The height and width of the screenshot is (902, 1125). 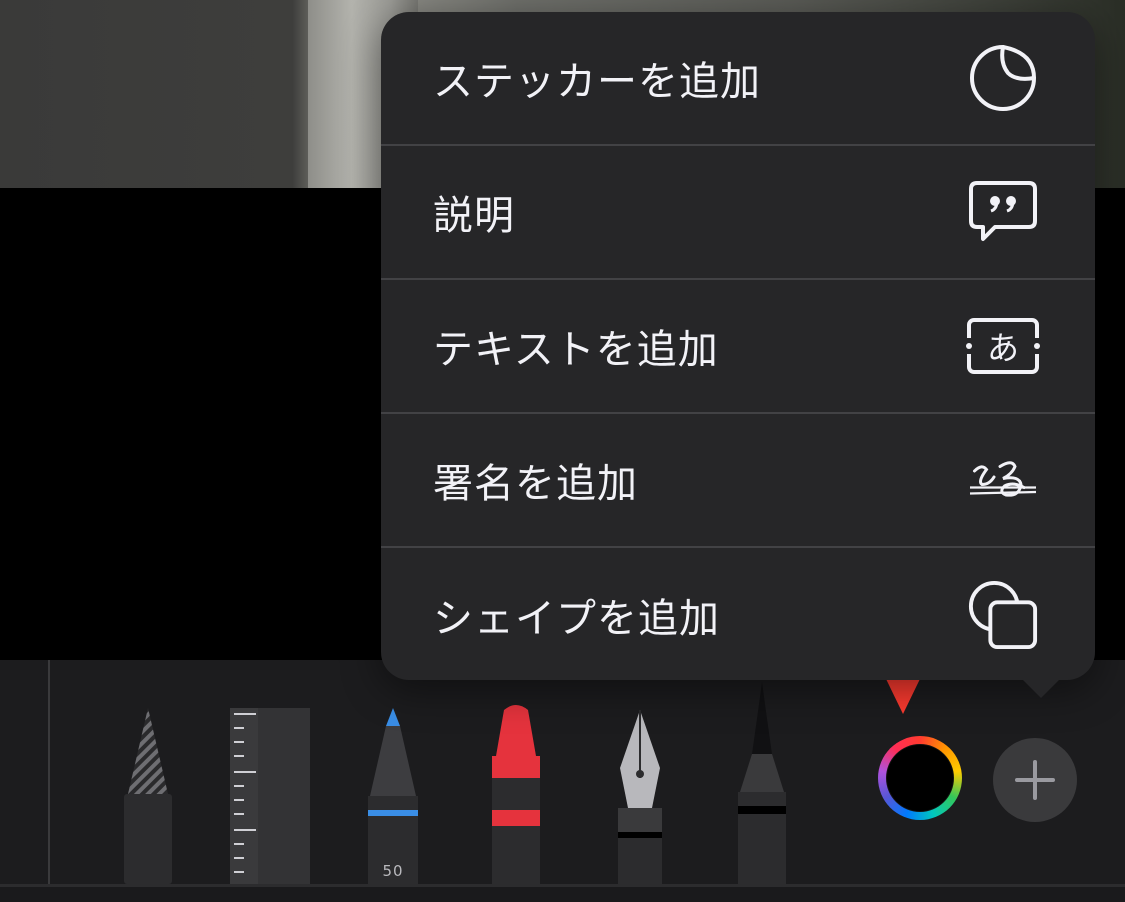 I want to click on plus-icon, so click(x=1035, y=780).